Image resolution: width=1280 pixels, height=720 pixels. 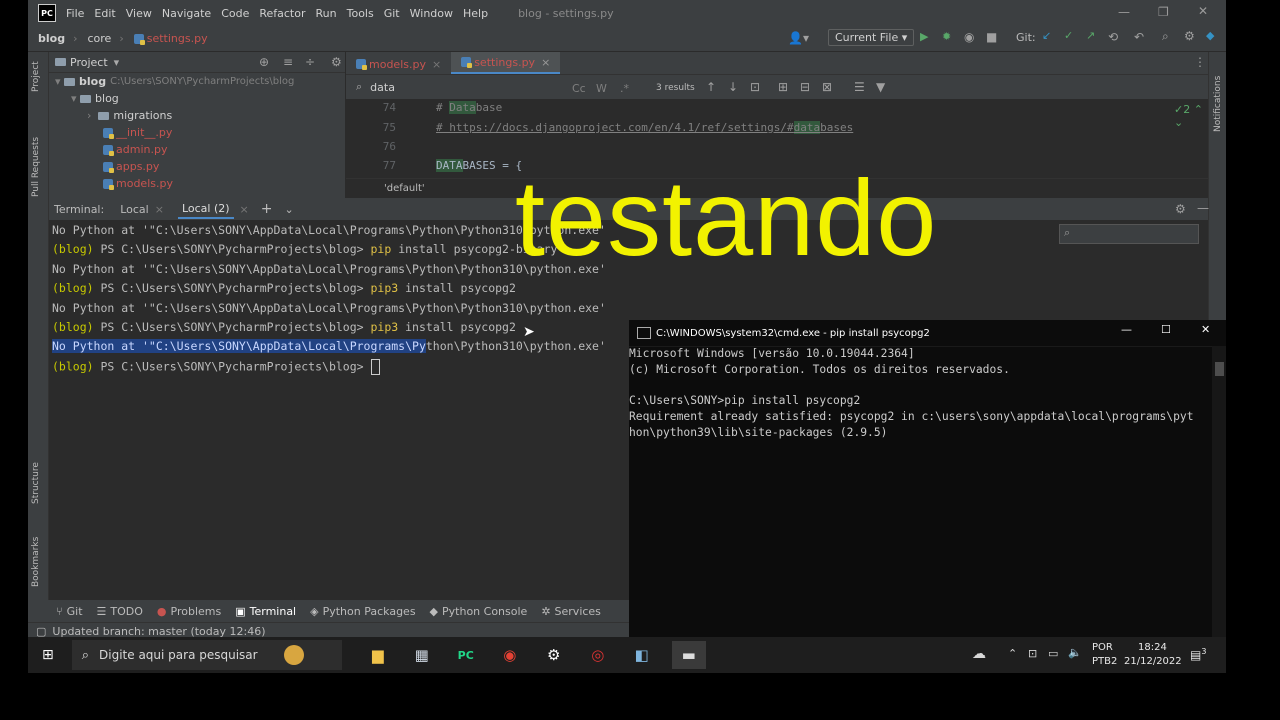 I want to click on menu-file: File, so click(x=75, y=13).